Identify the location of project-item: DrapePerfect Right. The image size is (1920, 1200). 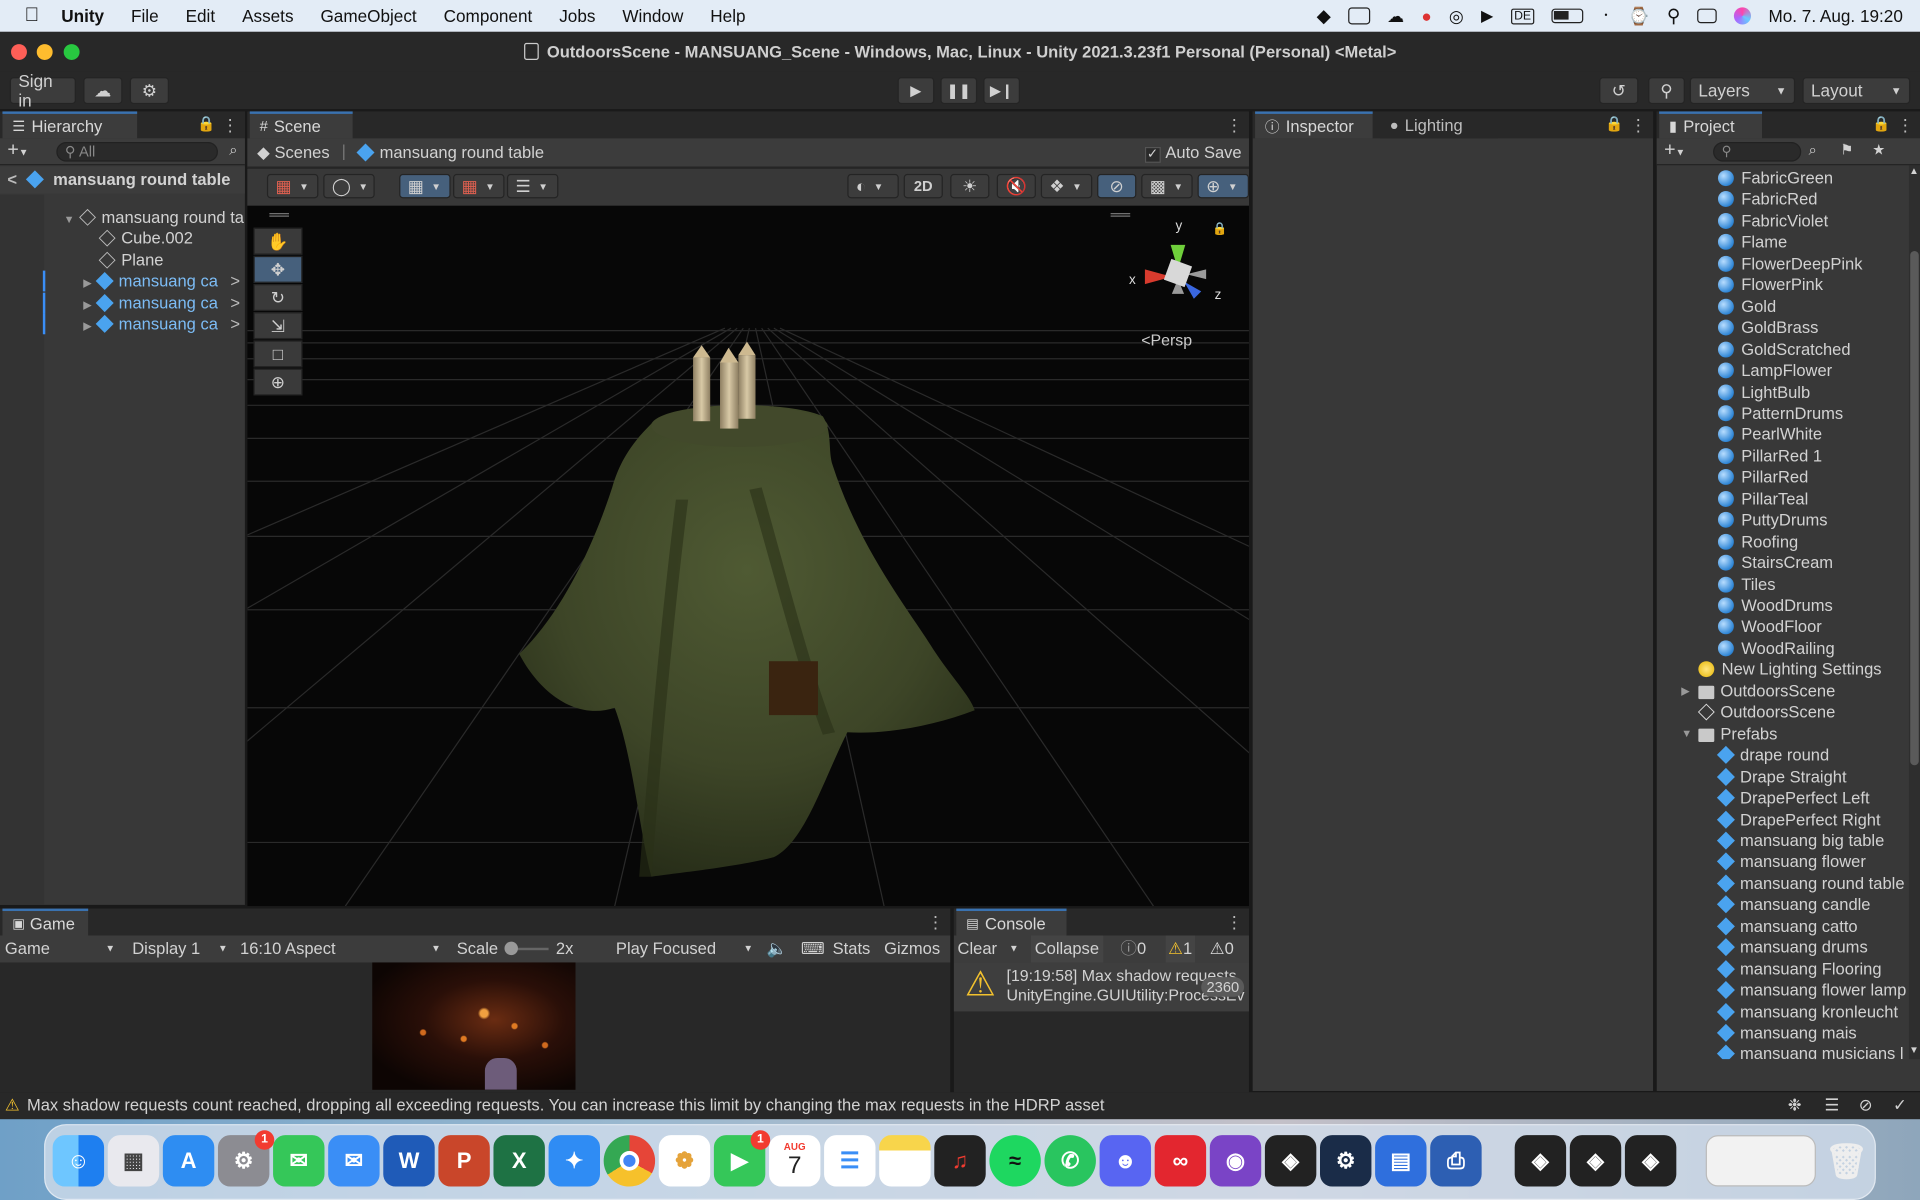
(1798, 819).